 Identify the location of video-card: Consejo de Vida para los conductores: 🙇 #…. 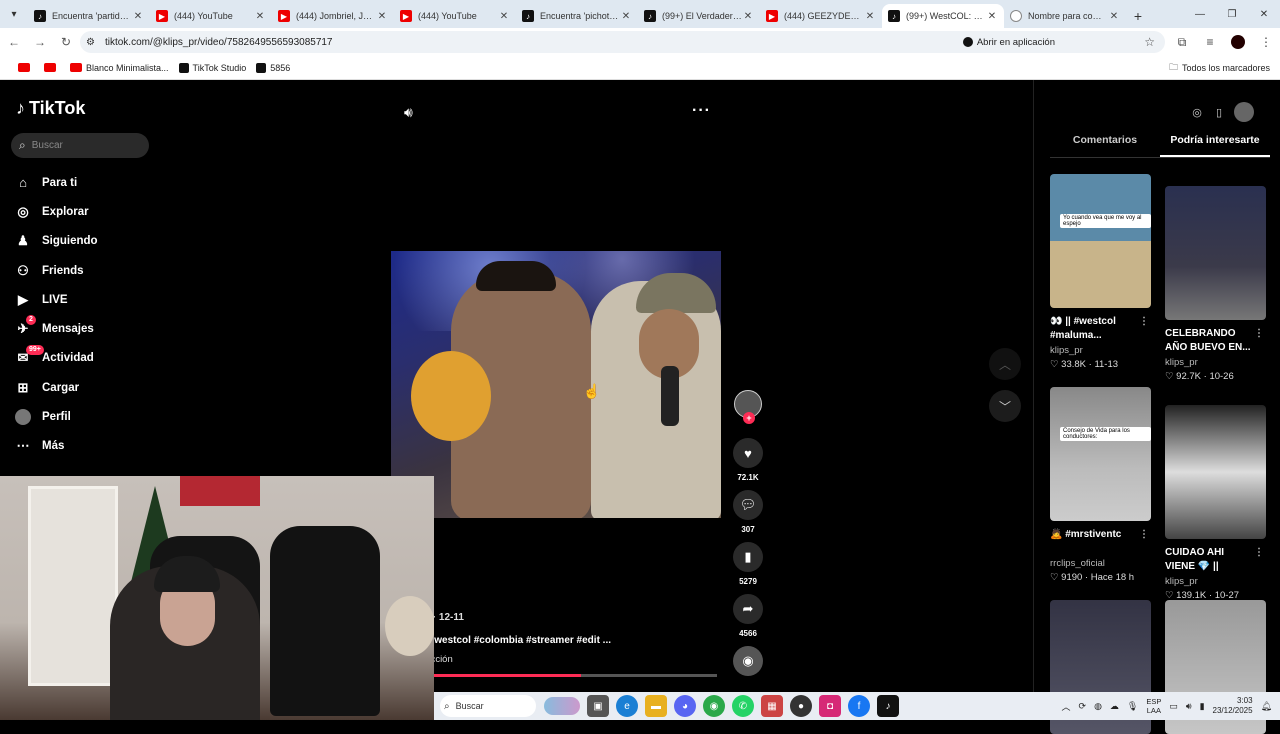
(1100, 485).